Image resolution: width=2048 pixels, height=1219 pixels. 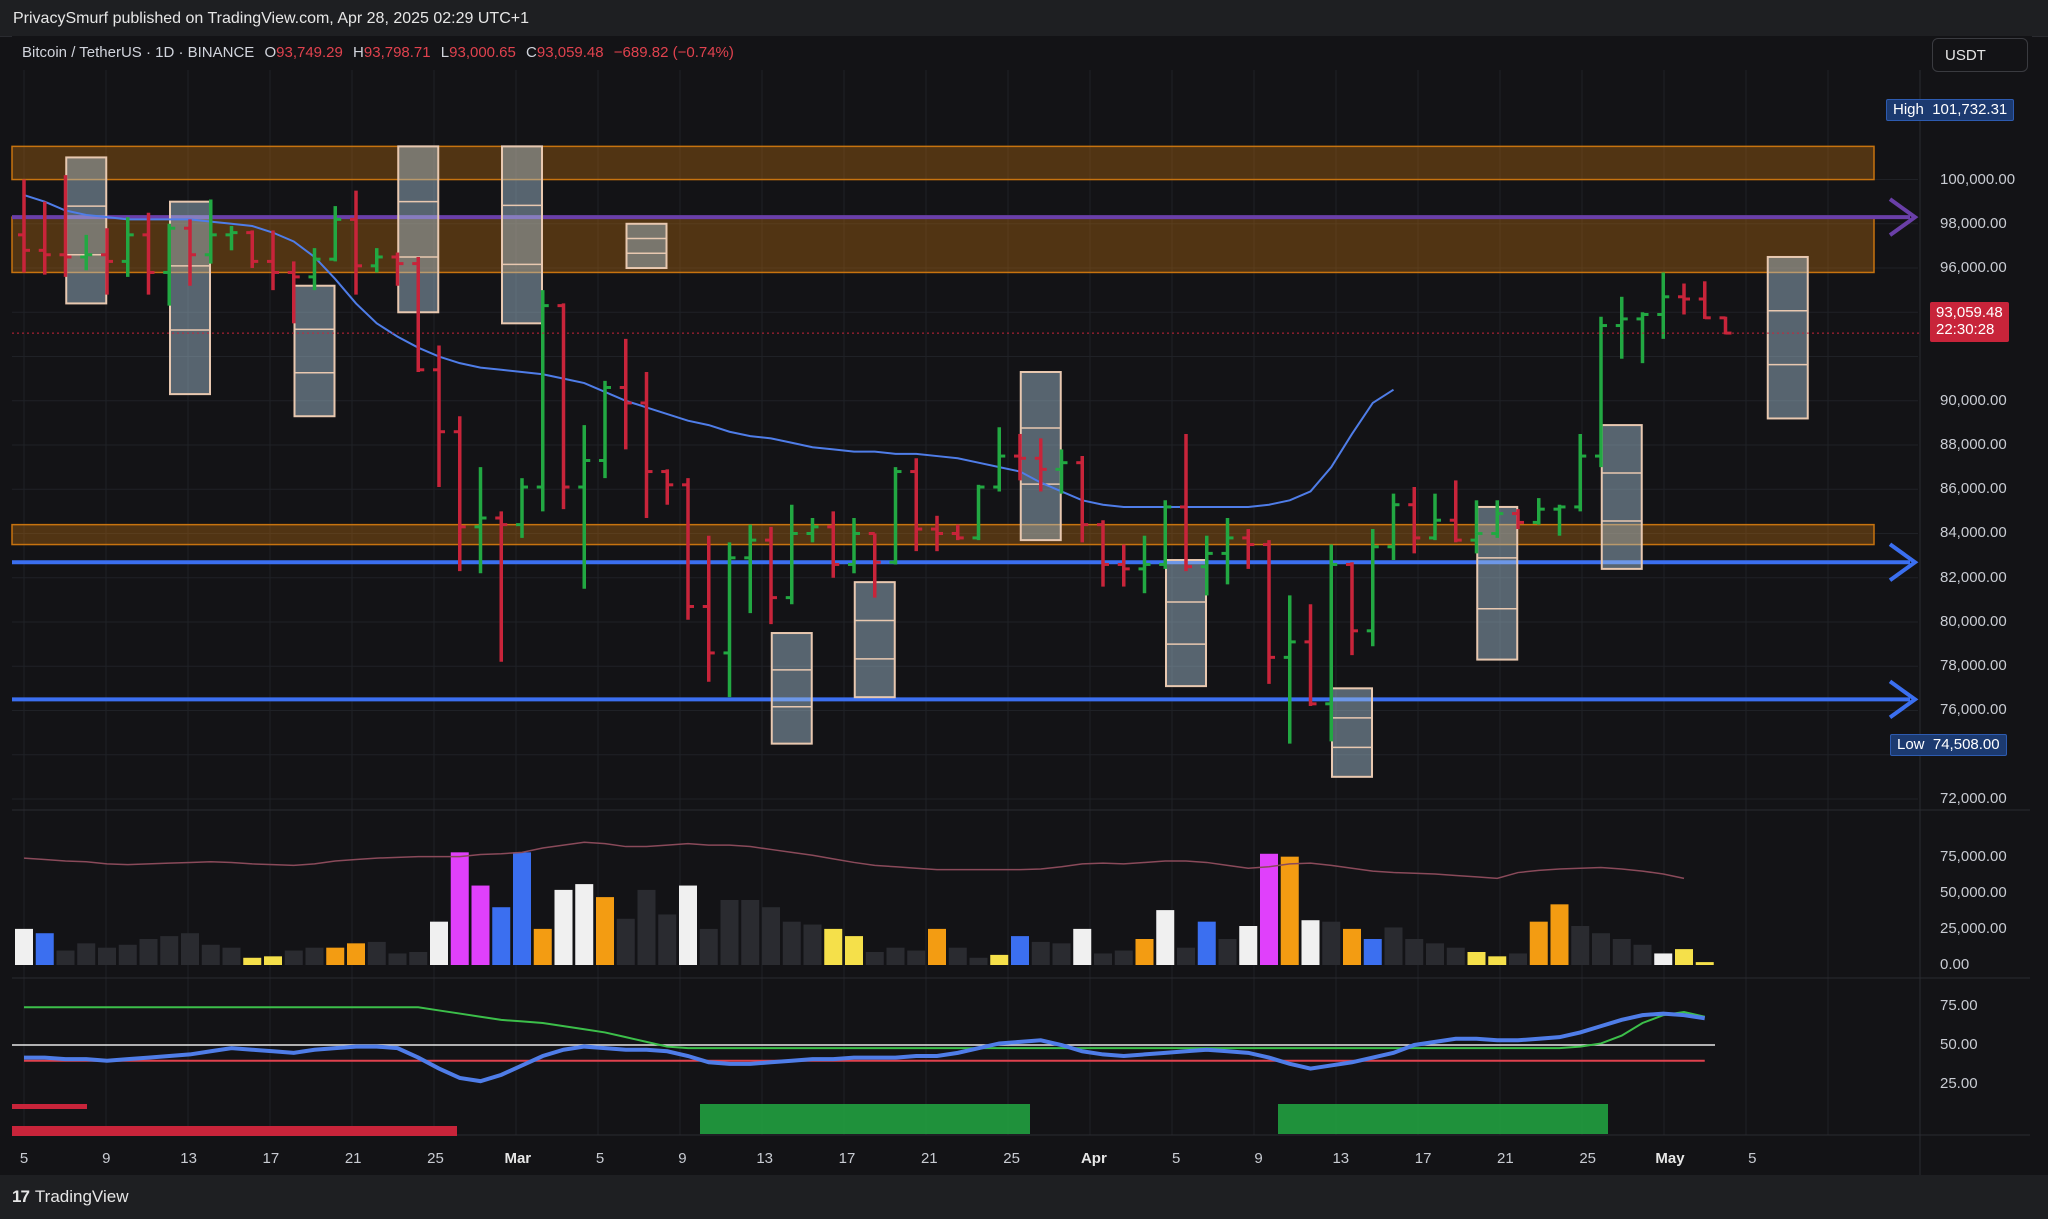 I want to click on price-tick-label: 98,000.00, so click(x=1973, y=223).